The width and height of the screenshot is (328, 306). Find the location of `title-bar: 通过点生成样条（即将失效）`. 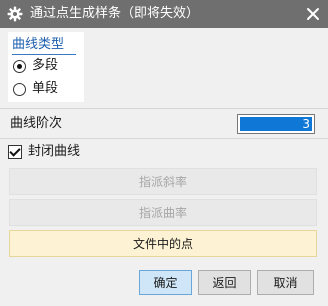

title-bar: 通过点生成样条（即将失效） is located at coordinates (164, 14).